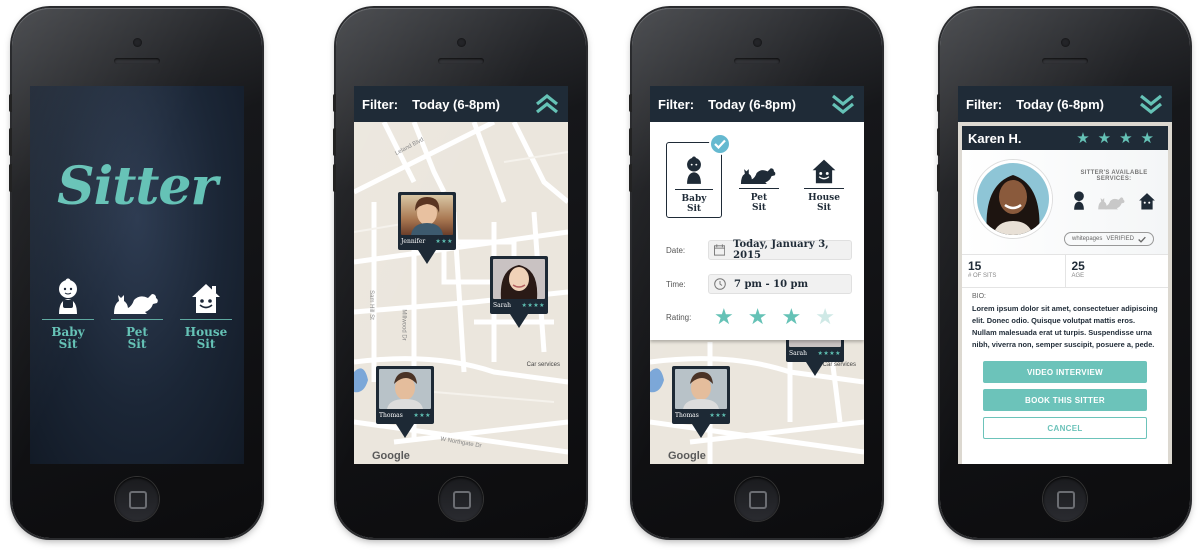 The height and width of the screenshot is (560, 1200). What do you see at coordinates (137, 186) in the screenshot?
I see `app-logo: Sitter` at bounding box center [137, 186].